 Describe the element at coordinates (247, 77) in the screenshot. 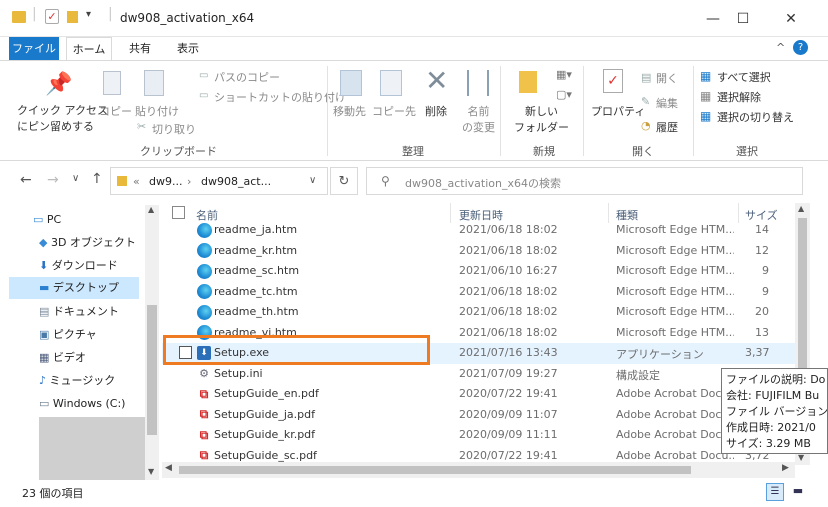

I see `copy-path-button: パスのコピー` at that location.